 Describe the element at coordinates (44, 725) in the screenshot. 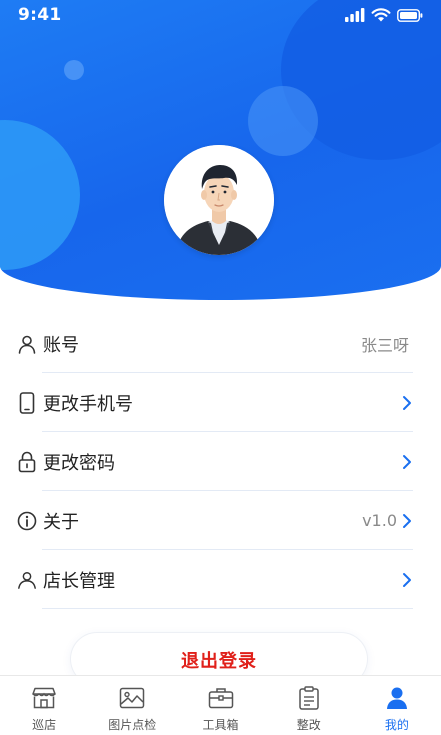

I see `tab-label: 巡店` at that location.